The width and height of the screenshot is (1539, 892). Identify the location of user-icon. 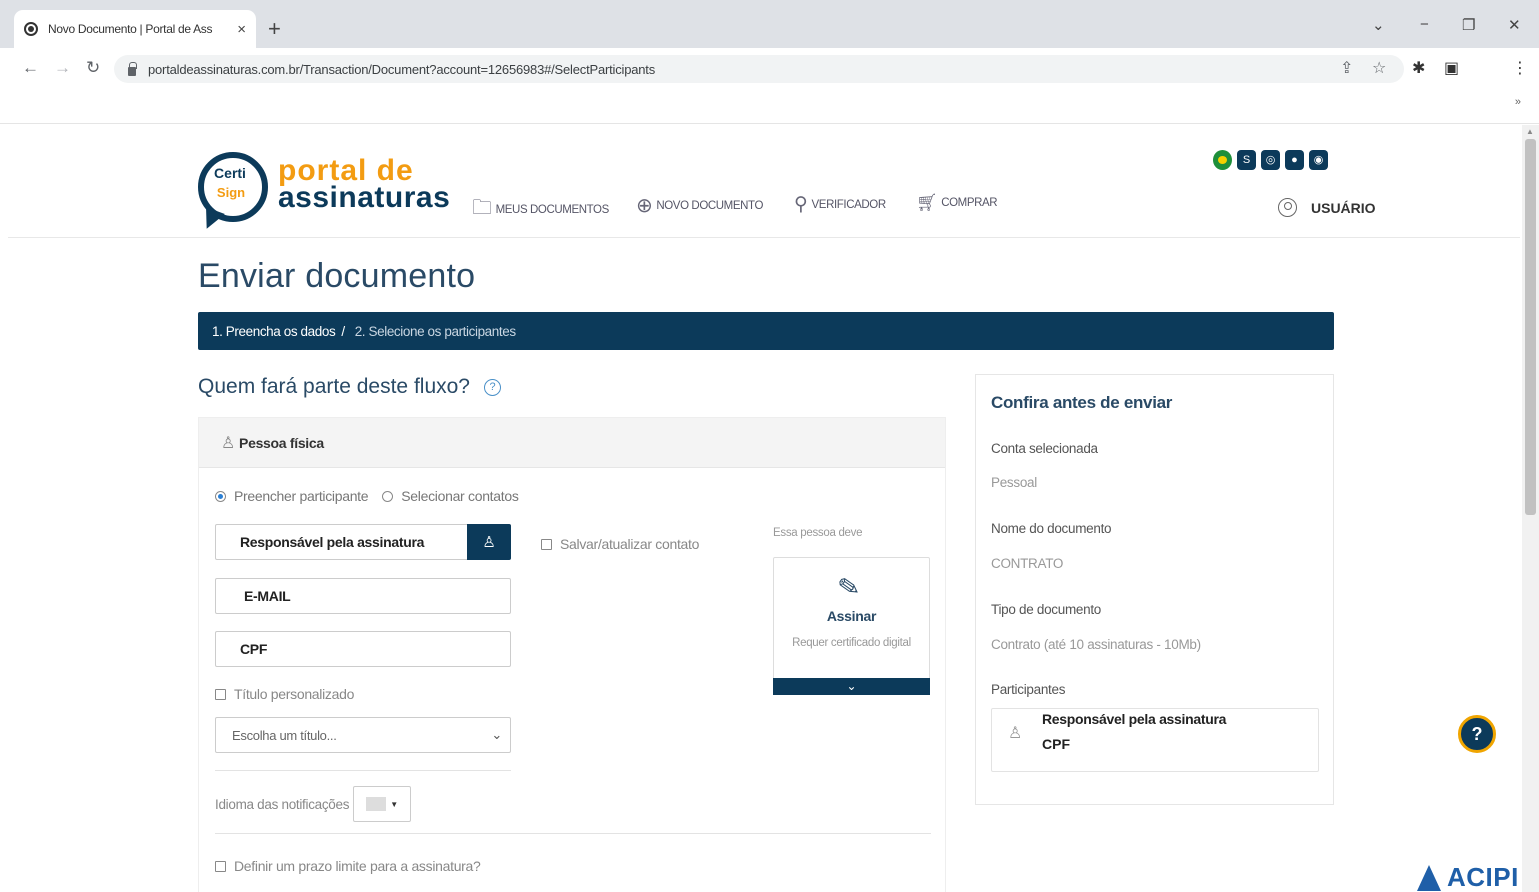
(1287, 207).